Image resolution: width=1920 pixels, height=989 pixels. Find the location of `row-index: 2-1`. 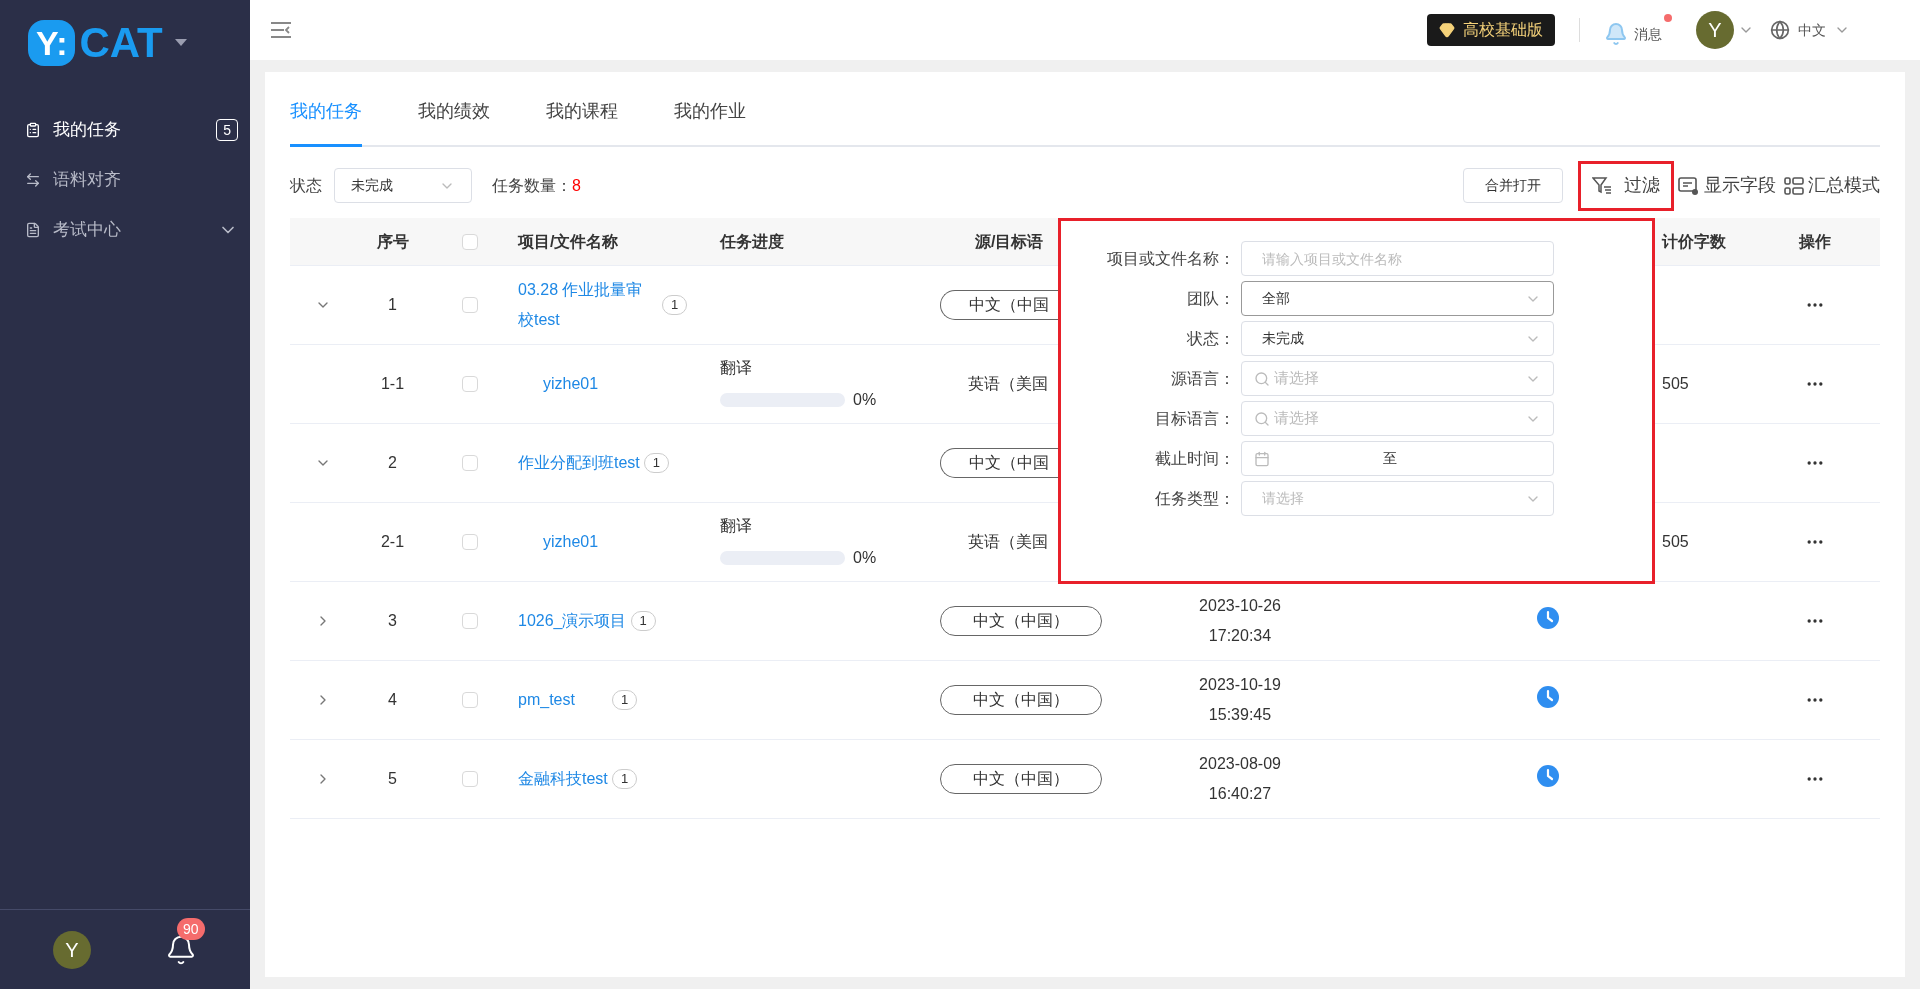

row-index: 2-1 is located at coordinates (392, 542).